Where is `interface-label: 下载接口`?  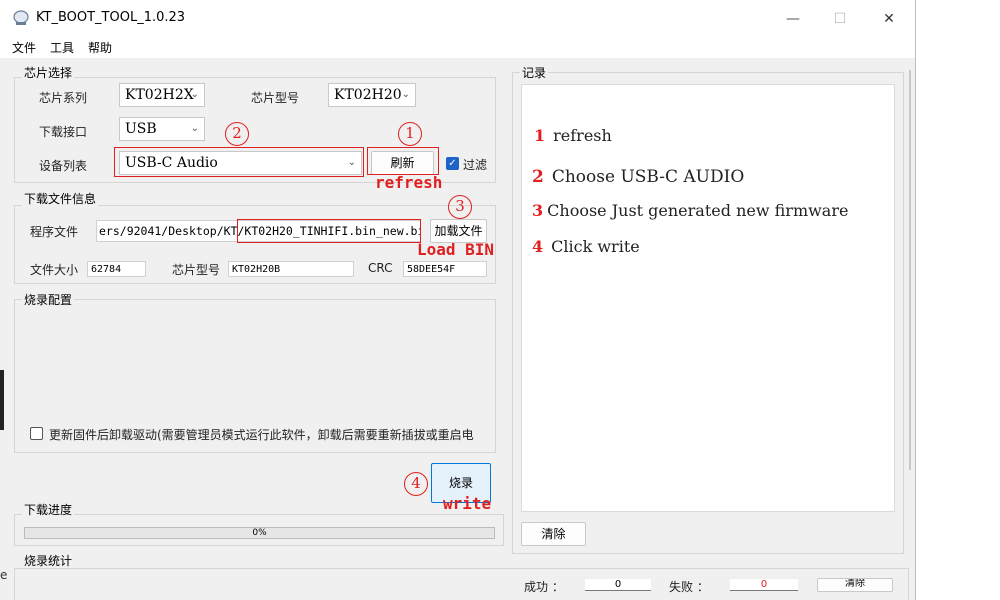 interface-label: 下载接口 is located at coordinates (63, 132).